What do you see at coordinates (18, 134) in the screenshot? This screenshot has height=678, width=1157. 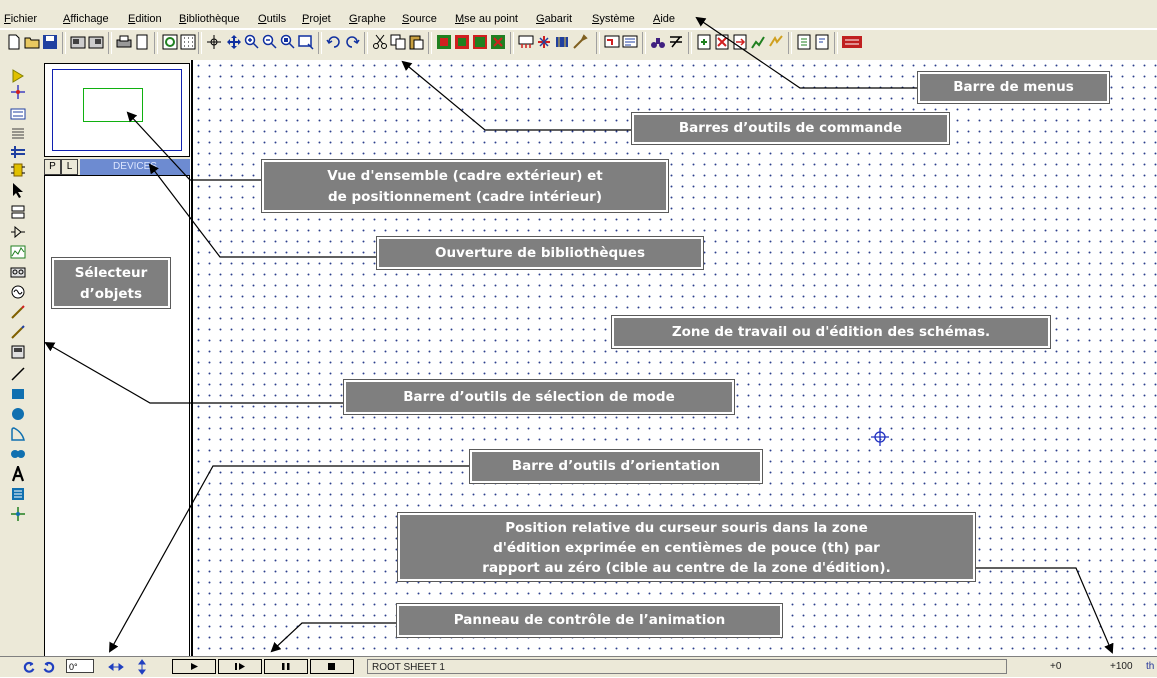 I see `text-script-icon` at bounding box center [18, 134].